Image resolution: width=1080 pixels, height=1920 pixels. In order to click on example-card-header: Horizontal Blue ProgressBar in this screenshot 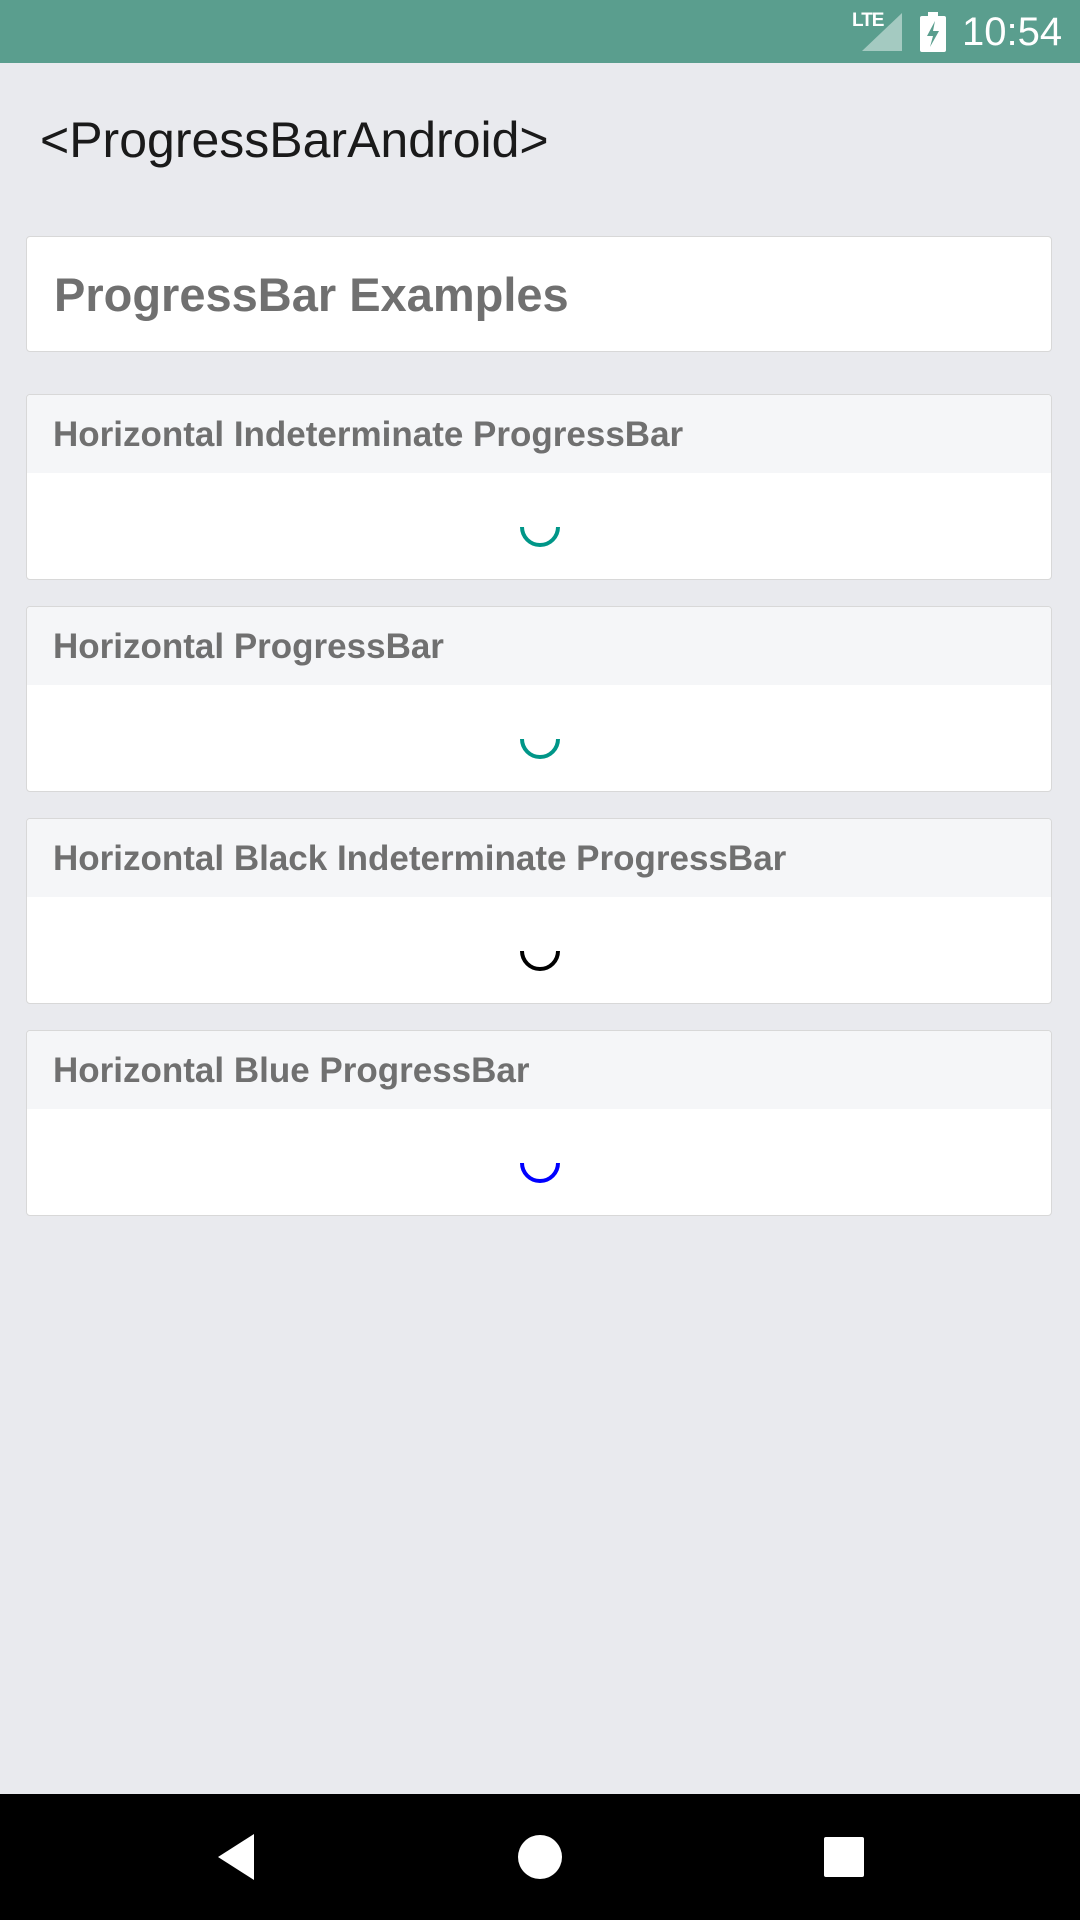, I will do `click(539, 1070)`.